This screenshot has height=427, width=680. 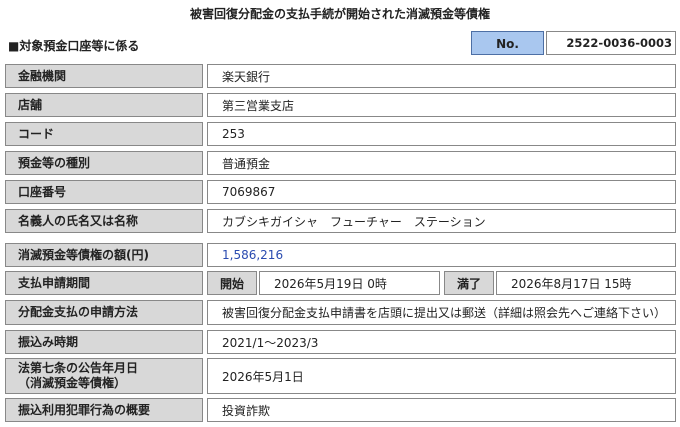 I want to click on row-crime-summary: 振込利用犯罪行為の概要 投資詐欺, so click(x=340, y=410).